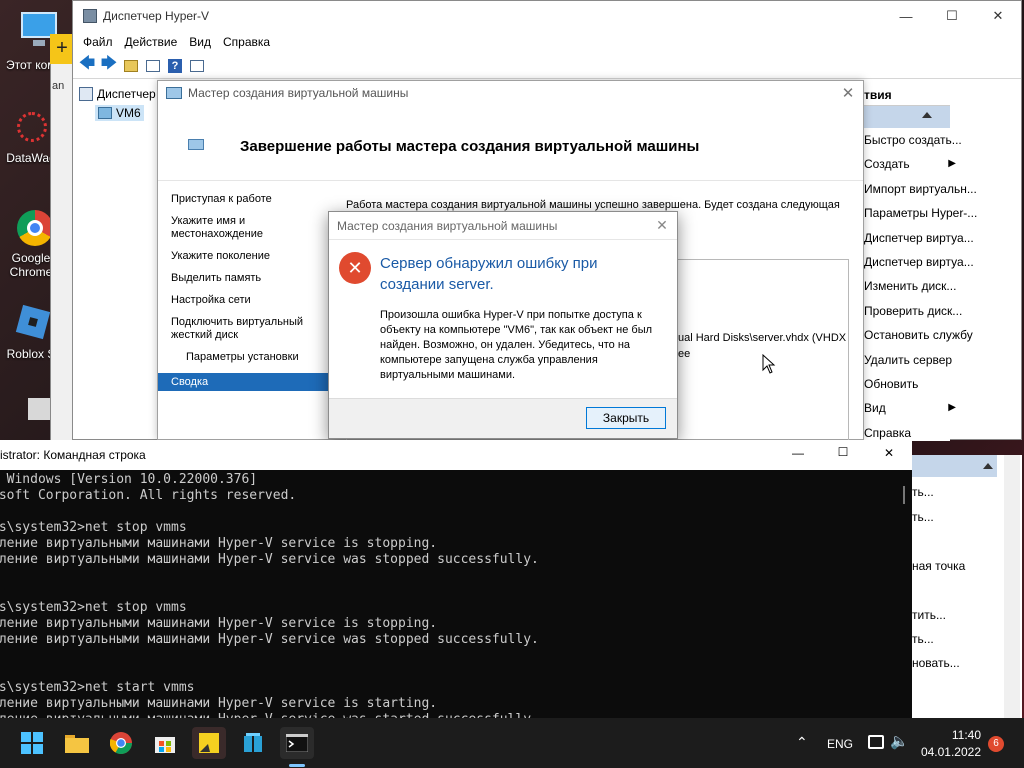 The width and height of the screenshot is (1024, 768). What do you see at coordinates (626, 418) in the screenshot?
I see `close-dialog-button: Закрыть` at bounding box center [626, 418].